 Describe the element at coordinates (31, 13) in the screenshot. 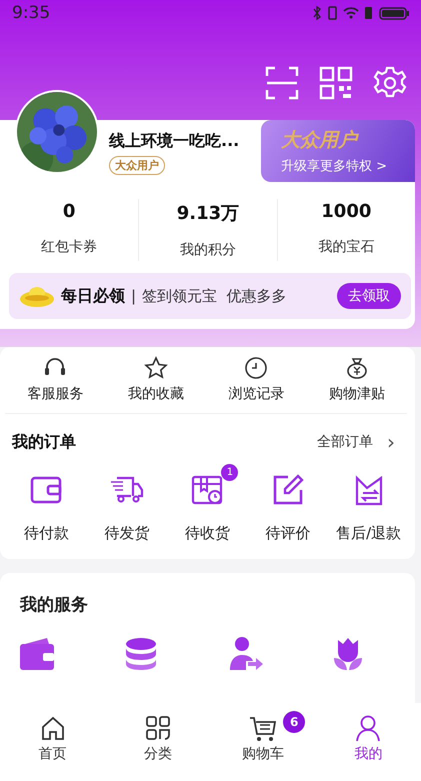

I see `status-time: 9:35` at that location.